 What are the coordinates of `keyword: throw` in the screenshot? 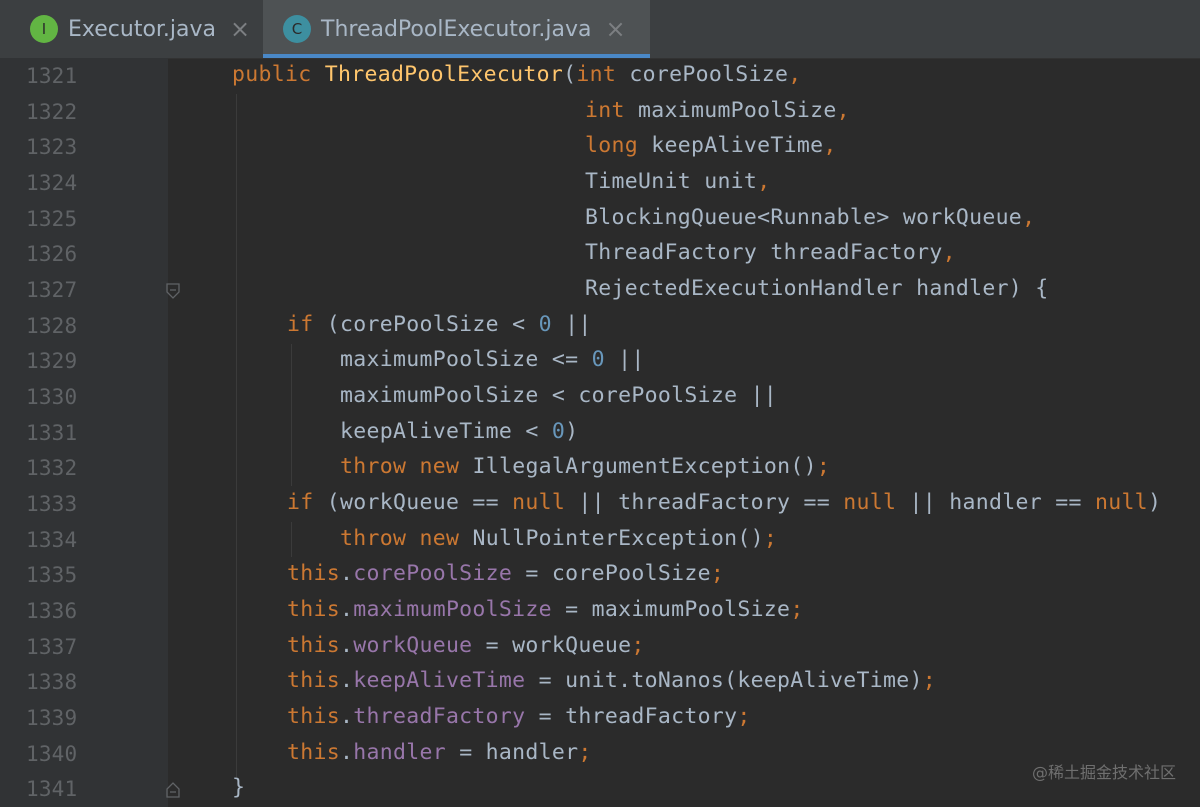 It's located at (373, 466).